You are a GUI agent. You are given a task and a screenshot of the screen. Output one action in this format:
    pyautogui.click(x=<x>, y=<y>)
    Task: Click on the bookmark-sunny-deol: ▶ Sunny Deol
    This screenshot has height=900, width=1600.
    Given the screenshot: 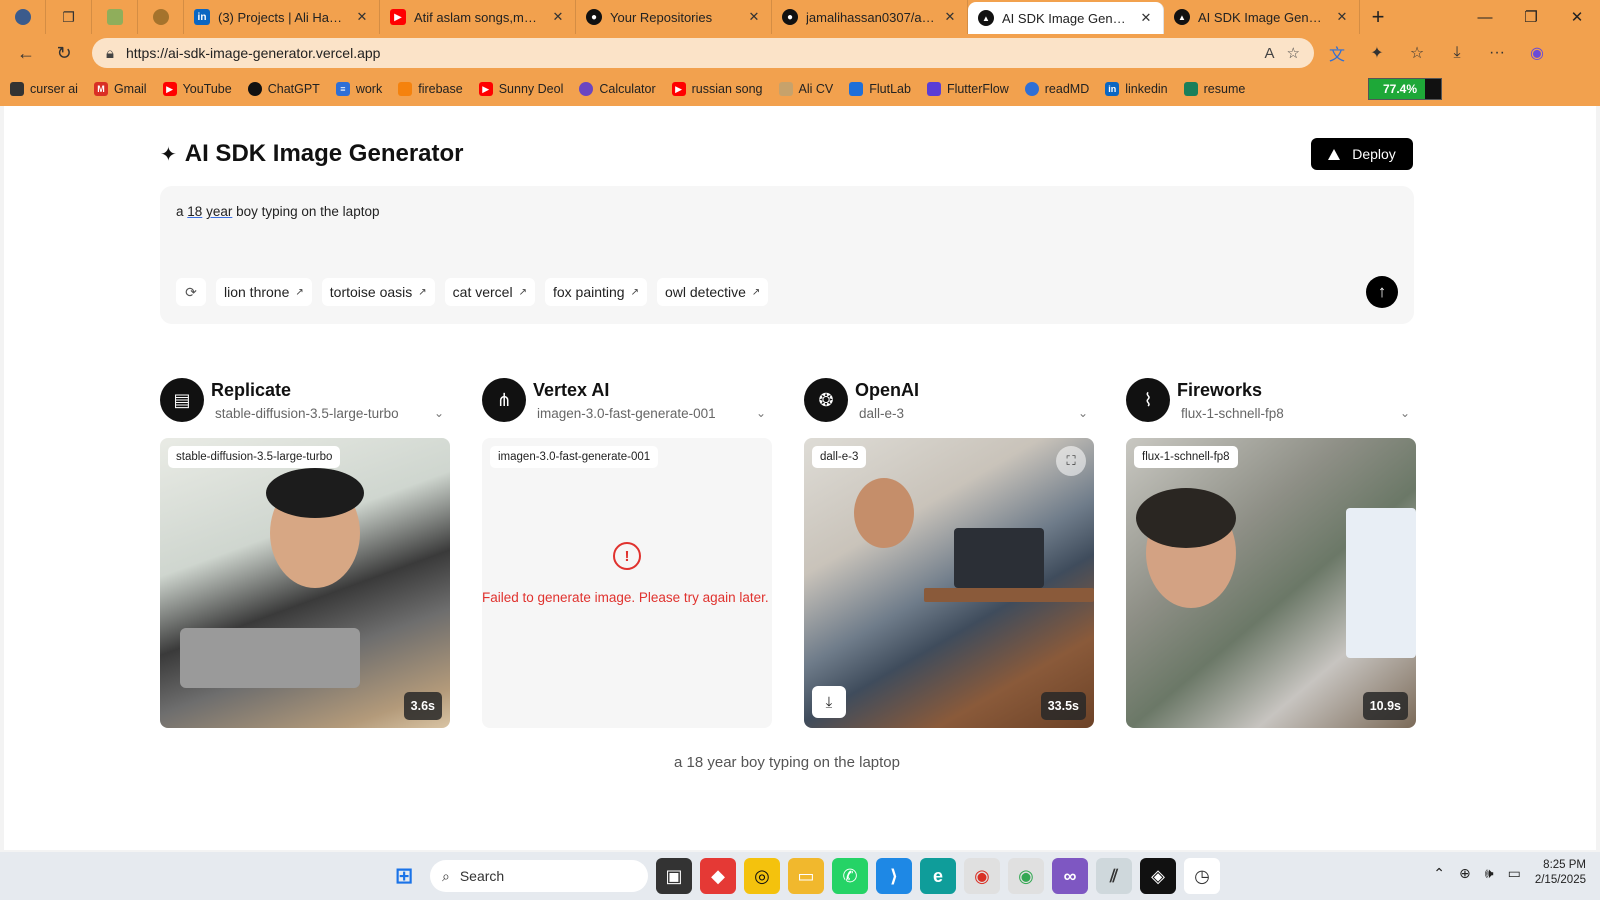 What is the action you would take?
    pyautogui.click(x=520, y=89)
    